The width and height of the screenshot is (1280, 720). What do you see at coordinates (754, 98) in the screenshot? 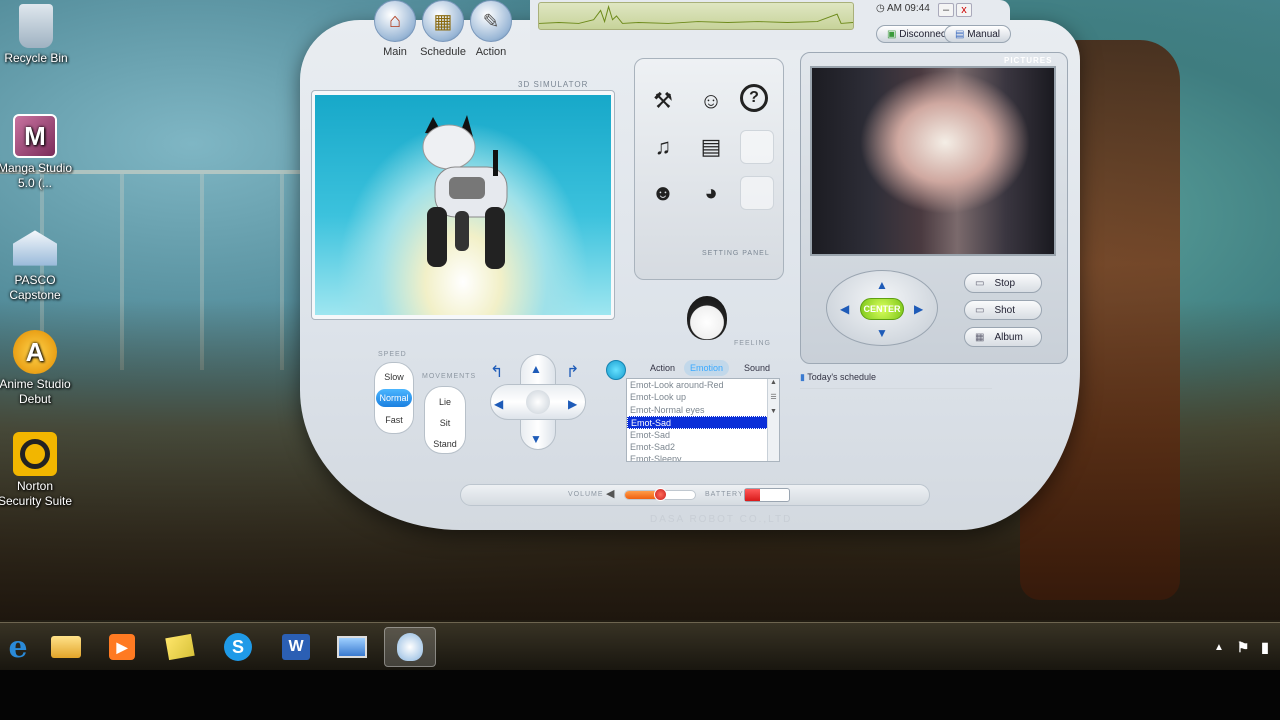
I see `help-icon: ?` at bounding box center [754, 98].